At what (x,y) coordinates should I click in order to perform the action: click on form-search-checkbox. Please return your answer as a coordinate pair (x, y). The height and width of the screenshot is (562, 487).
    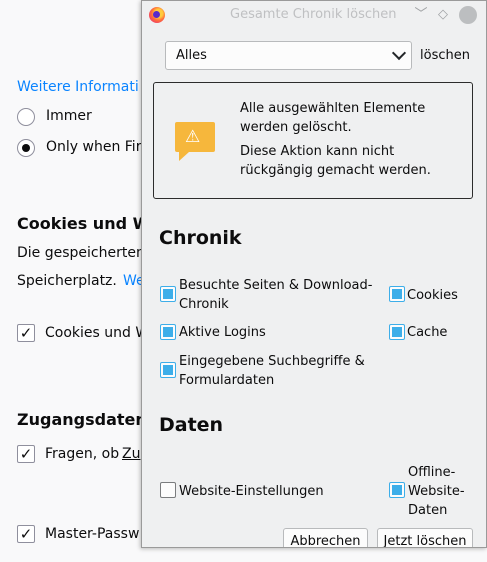
    Looking at the image, I should click on (168, 370).